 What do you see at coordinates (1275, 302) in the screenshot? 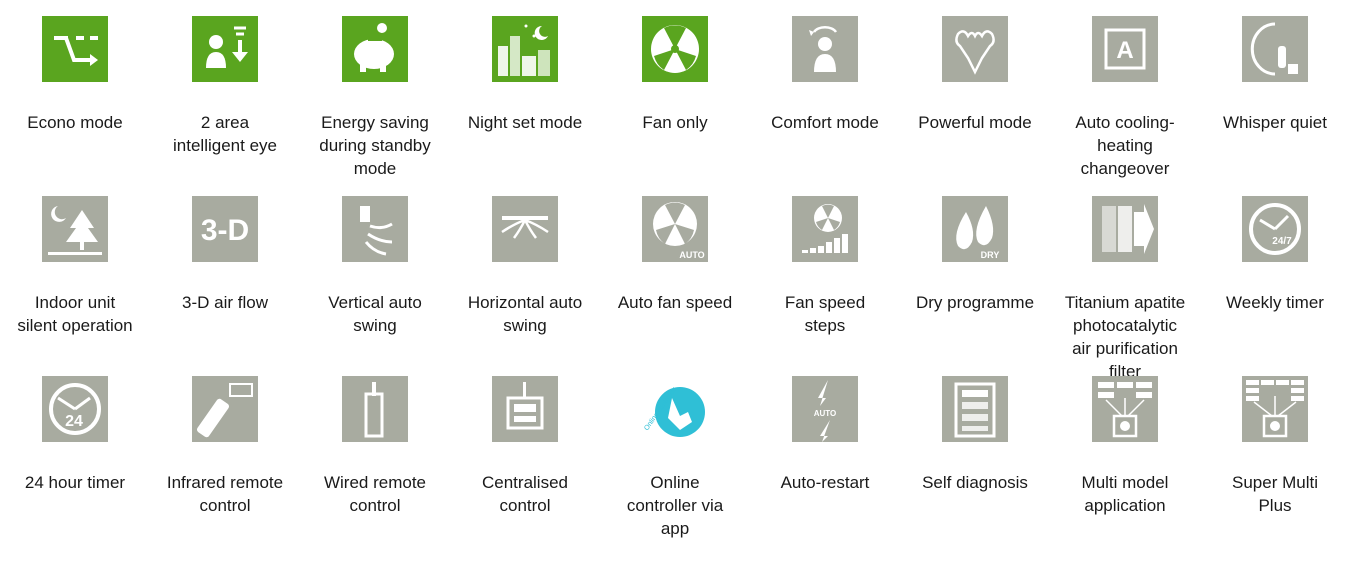
I see `feature-label: Weekly timer` at bounding box center [1275, 302].